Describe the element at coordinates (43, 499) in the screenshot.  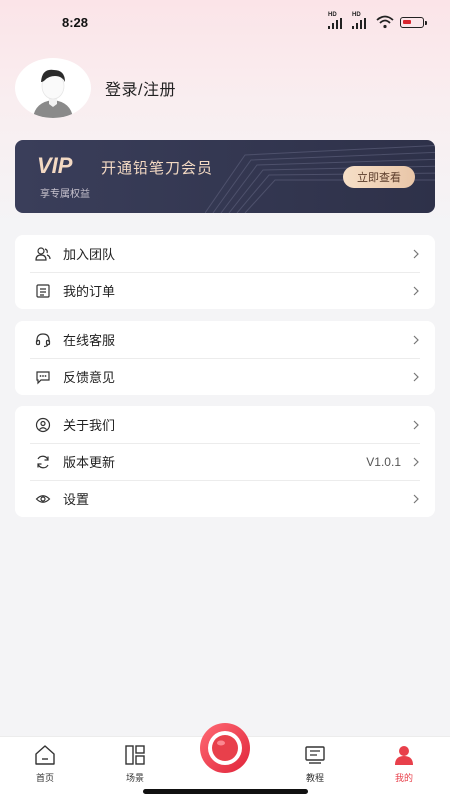
I see `settings-icon` at that location.